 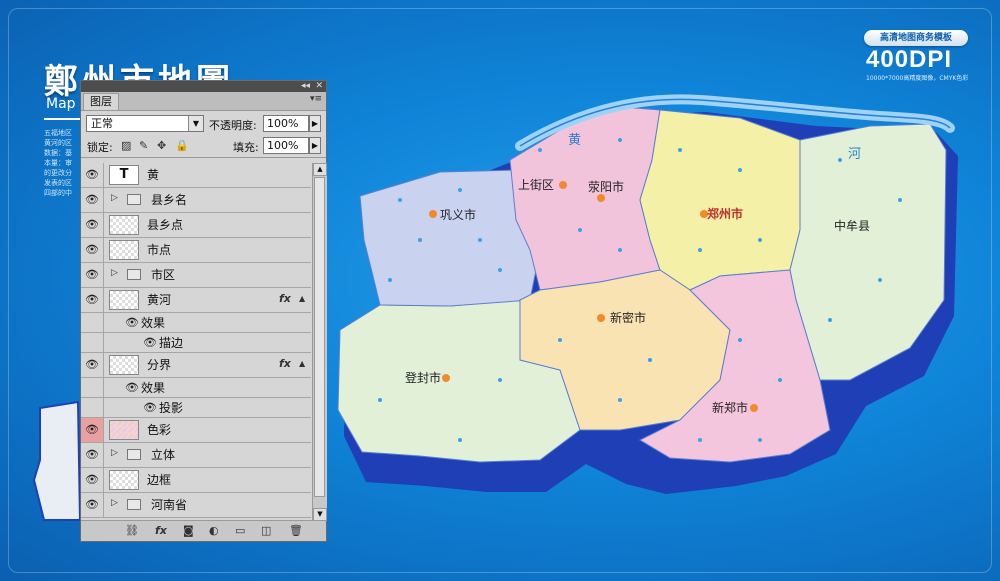 I want to click on mask-icon: ◙, so click(x=188, y=530).